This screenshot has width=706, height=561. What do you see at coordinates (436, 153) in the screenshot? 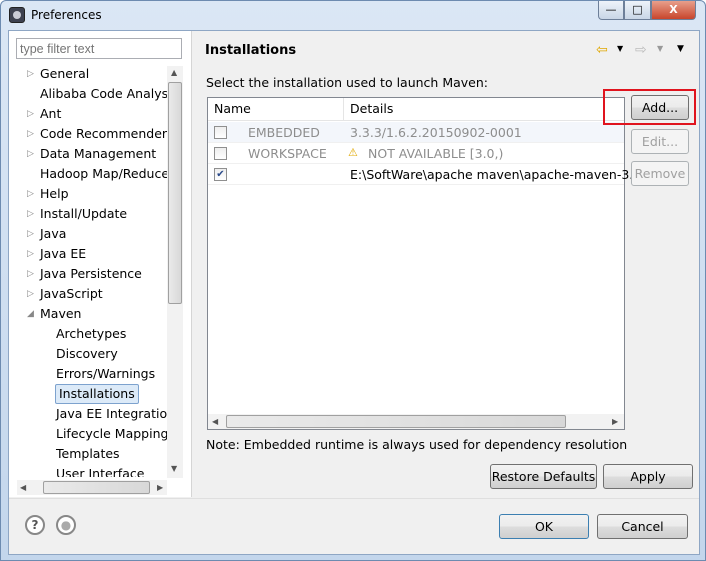
I see `installation-details: NOT AVAILABLE [3.0,)` at bounding box center [436, 153].